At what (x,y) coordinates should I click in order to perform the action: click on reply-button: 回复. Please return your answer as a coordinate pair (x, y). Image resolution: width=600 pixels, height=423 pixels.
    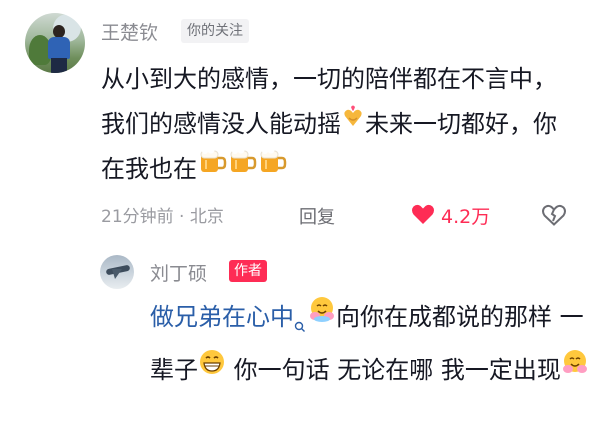
    Looking at the image, I should click on (317, 216).